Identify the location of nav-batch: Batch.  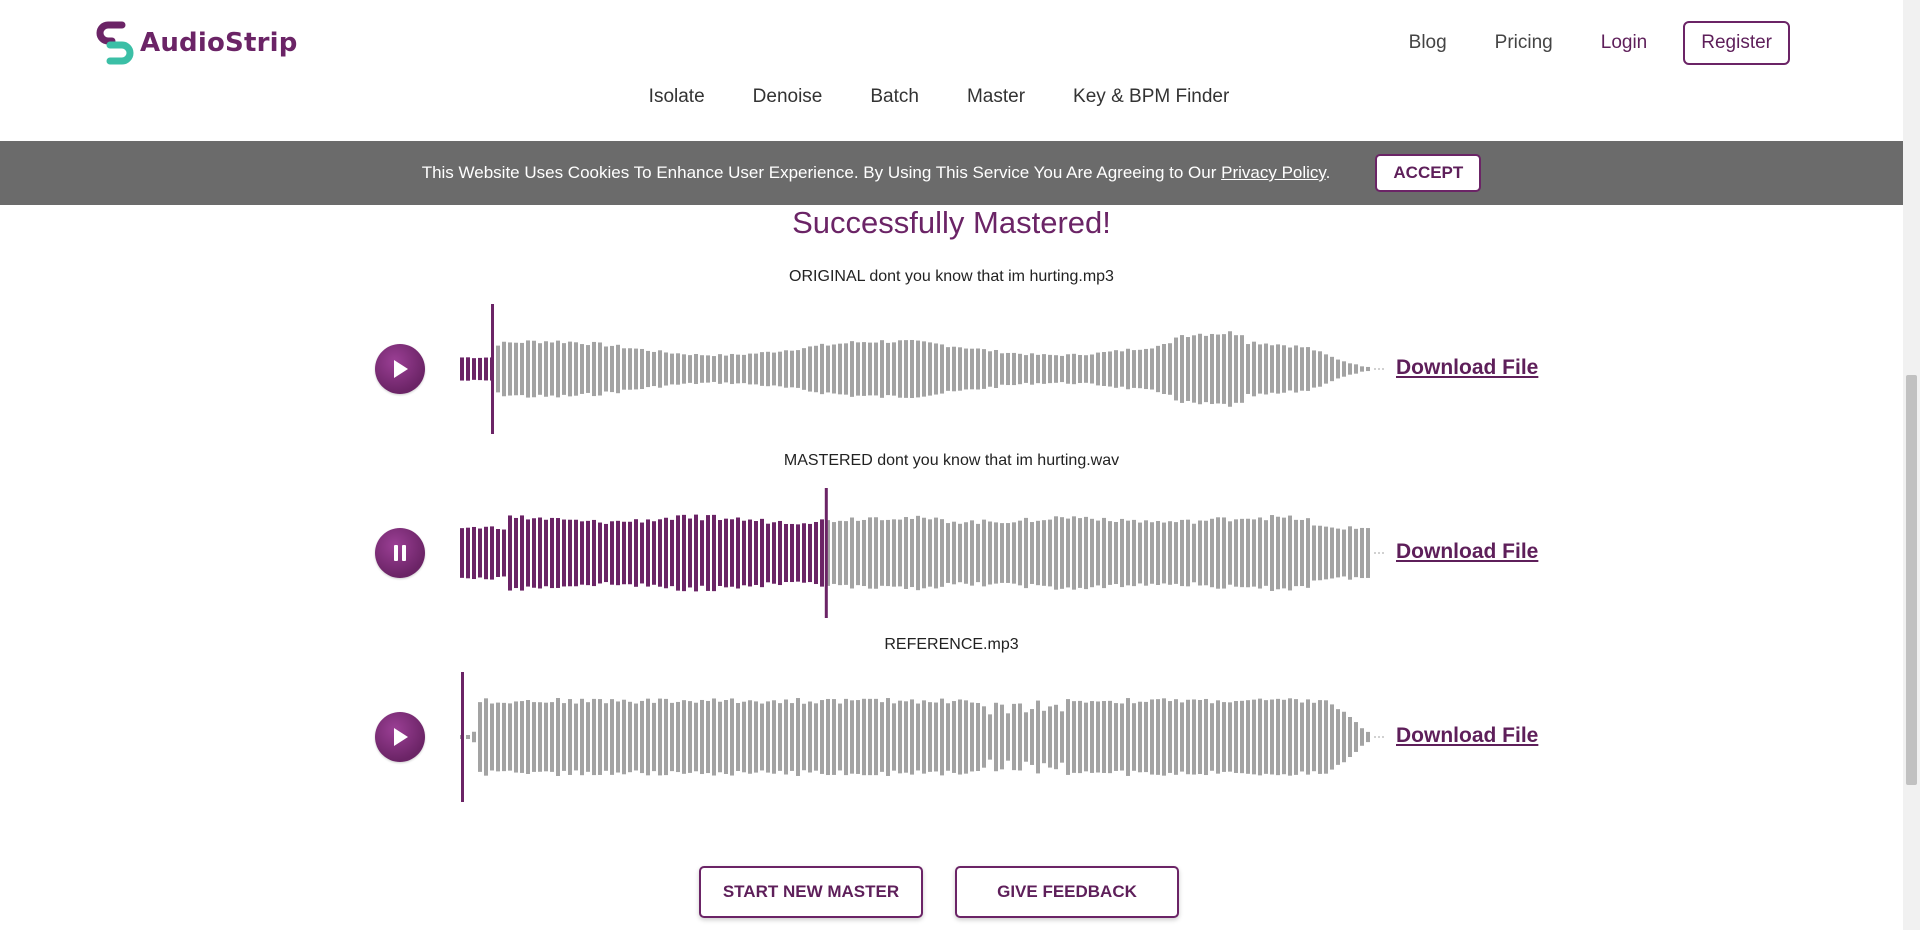
(894, 97).